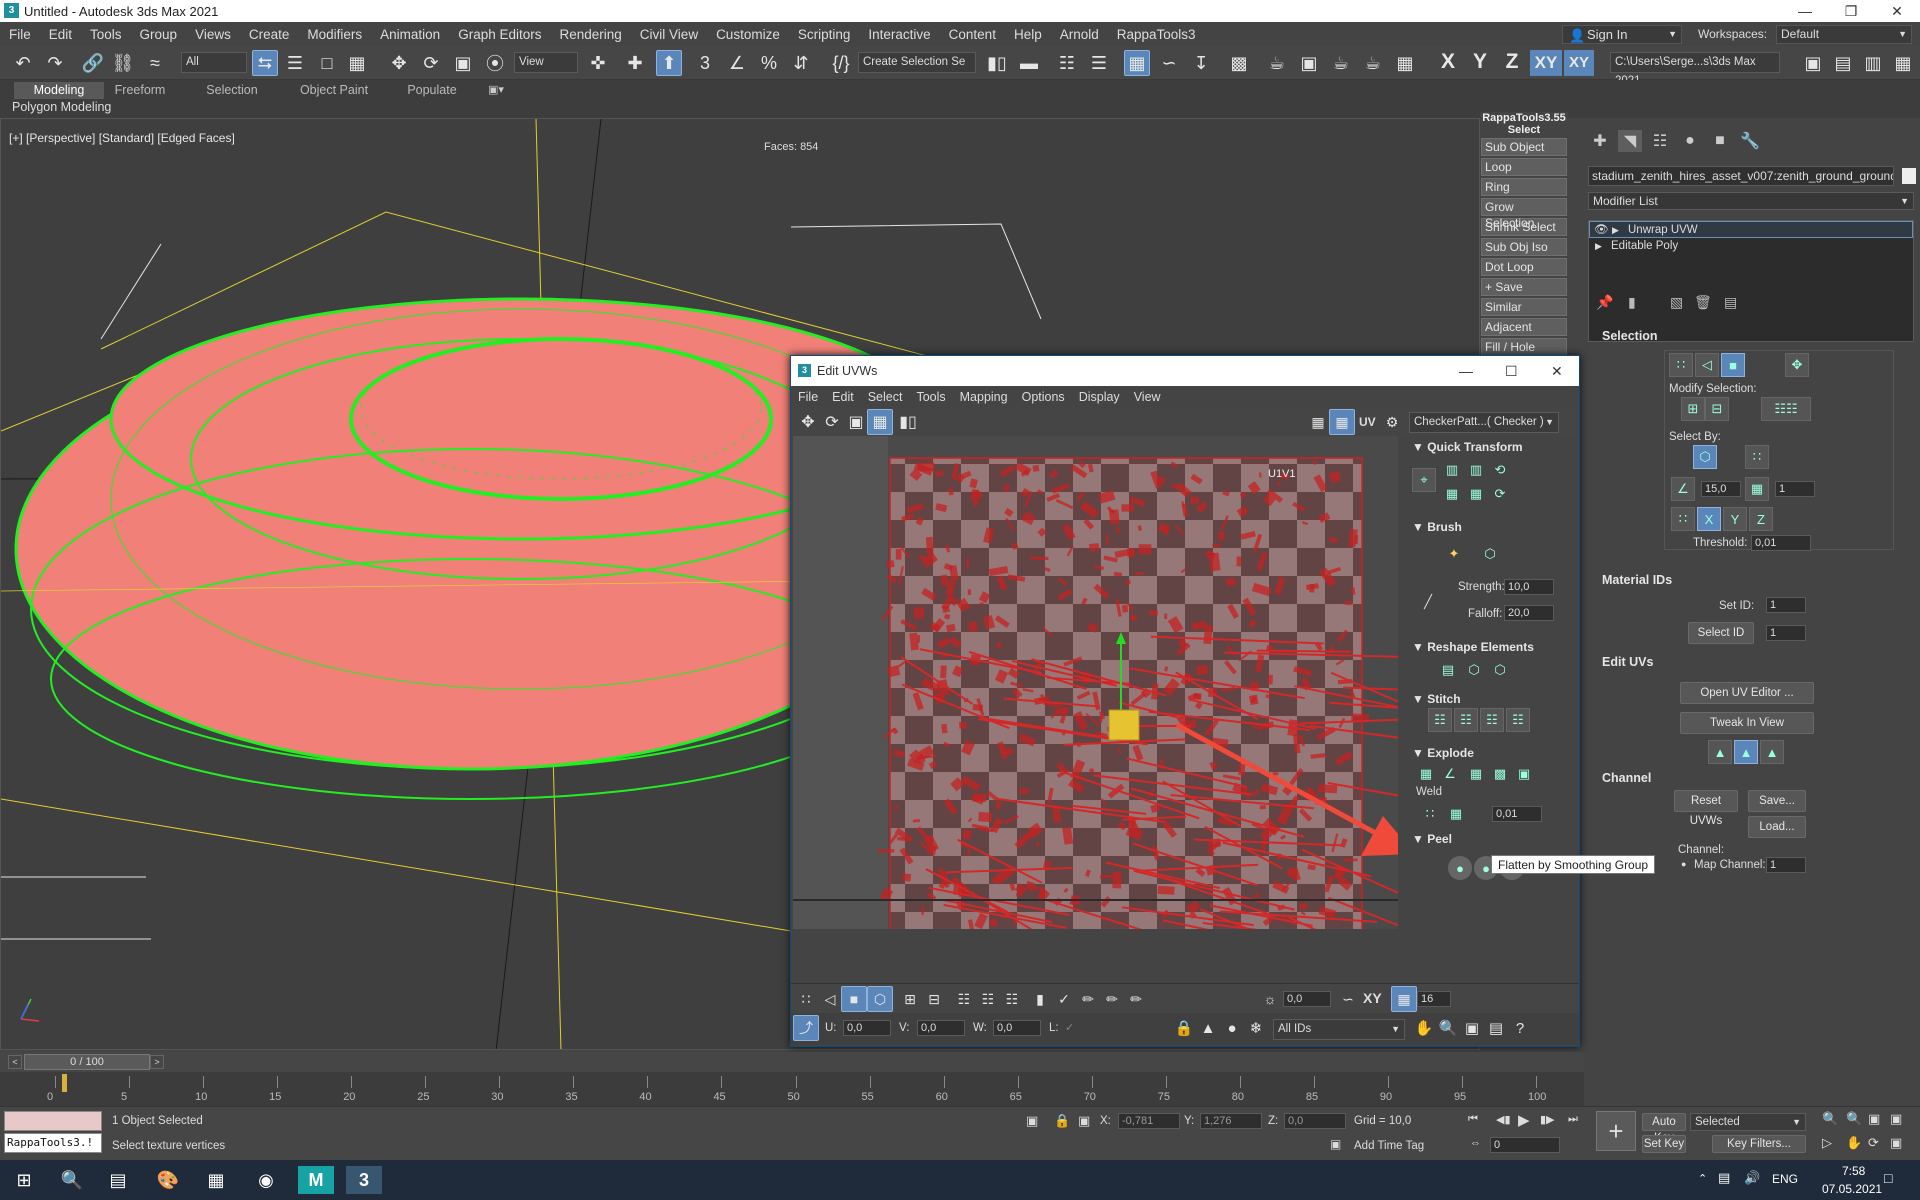  What do you see at coordinates (1440, 720) in the screenshot?
I see `stitch-custom-icon: ☷` at bounding box center [1440, 720].